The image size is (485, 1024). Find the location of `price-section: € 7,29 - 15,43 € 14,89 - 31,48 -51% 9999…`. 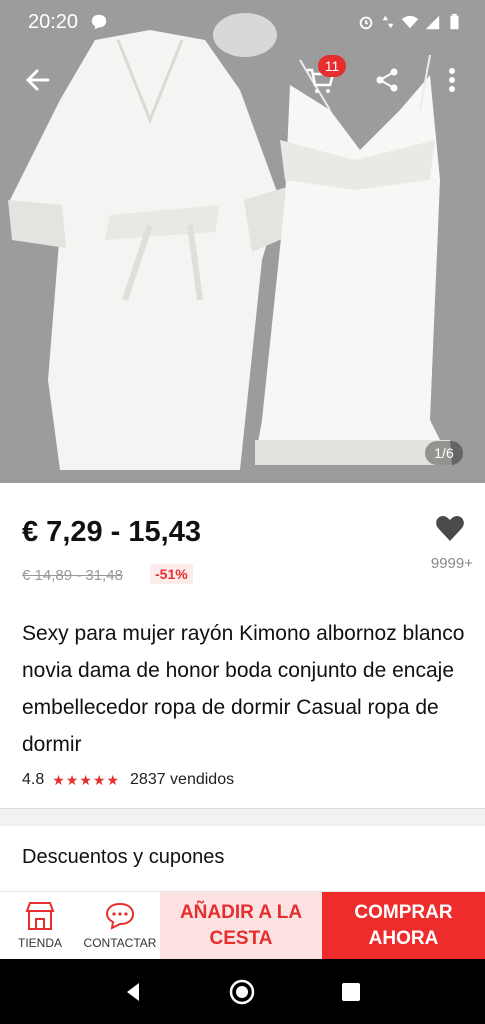

price-section: € 7,29 - 15,43 € 14,89 - 31,48 -51% 9999… is located at coordinates (242, 539).